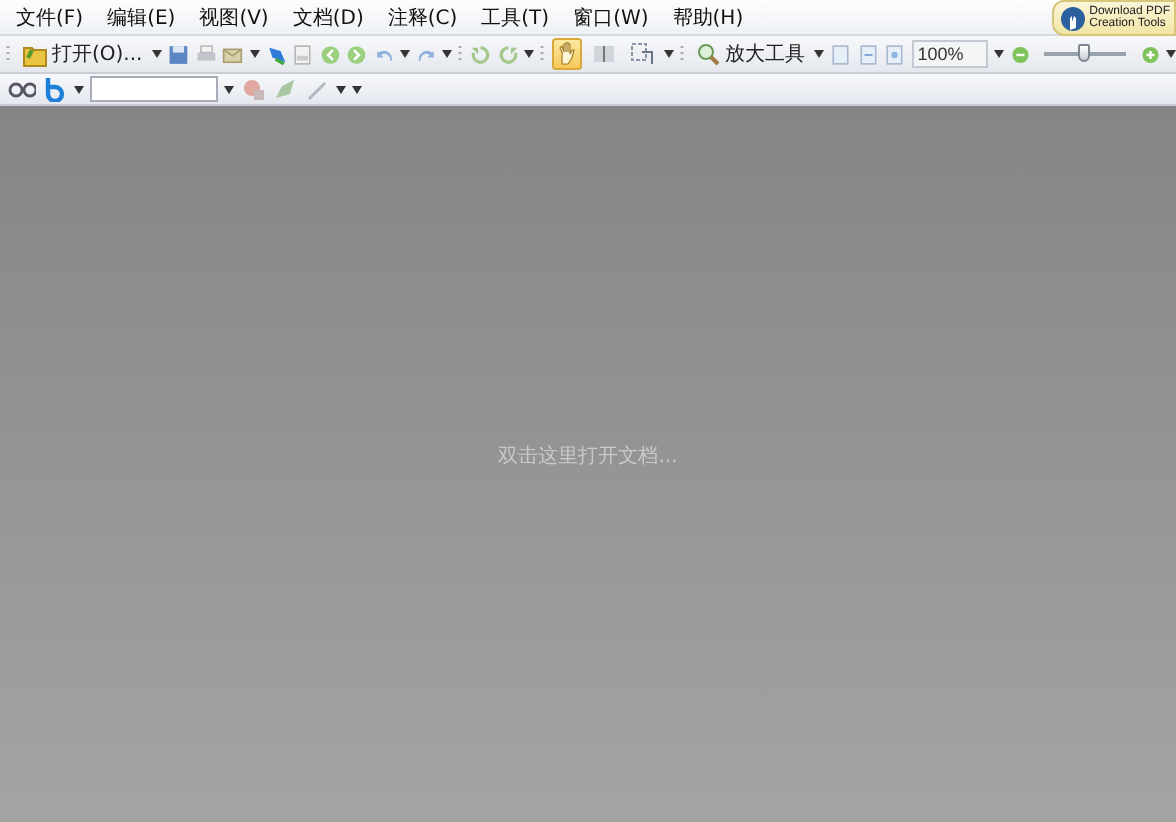  I want to click on menu-item: 窗口(W), so click(615, 17).